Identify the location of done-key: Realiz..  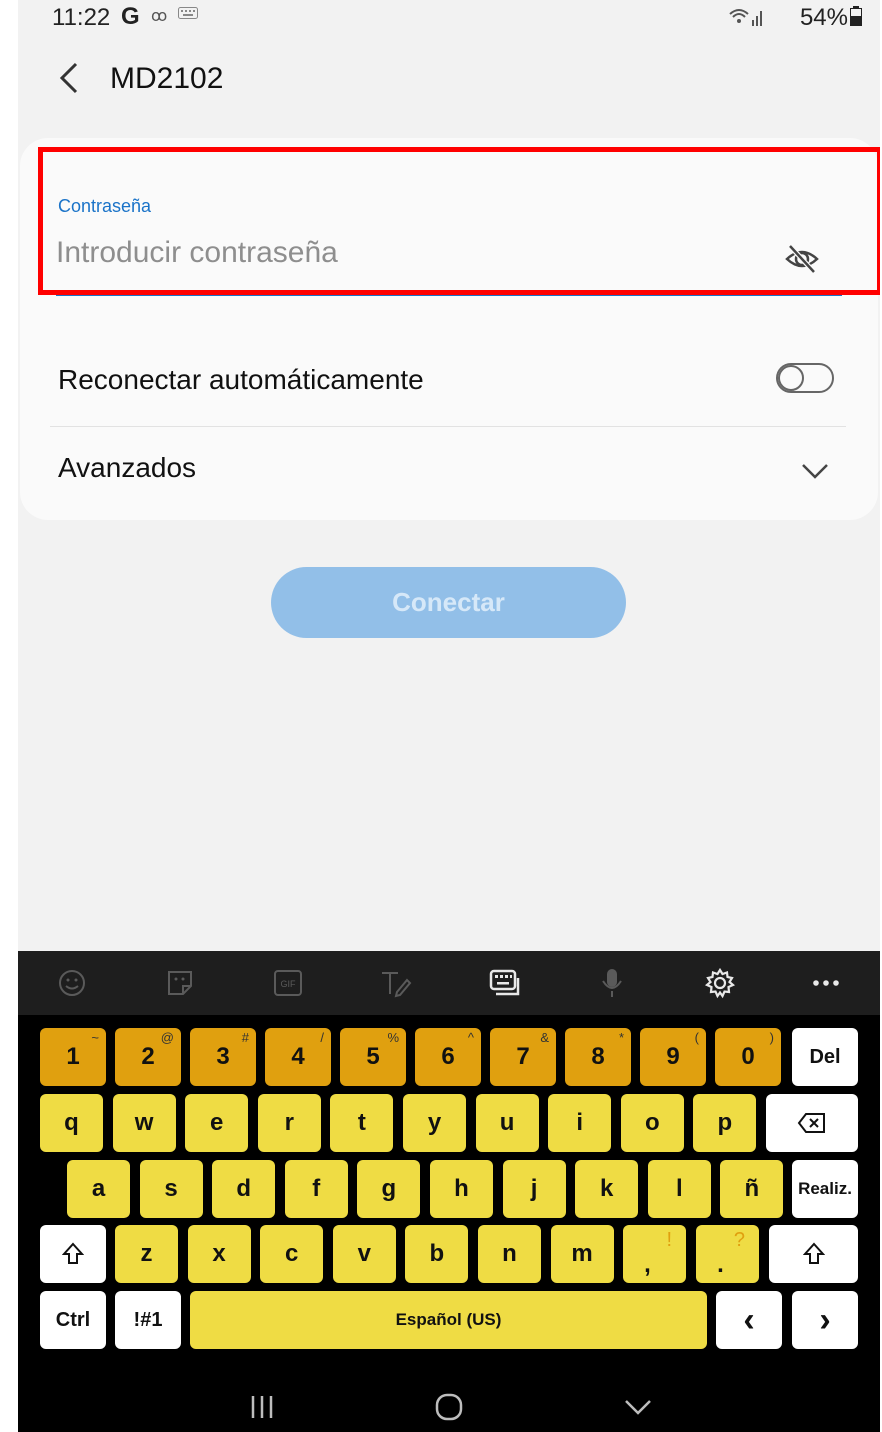
(825, 1189).